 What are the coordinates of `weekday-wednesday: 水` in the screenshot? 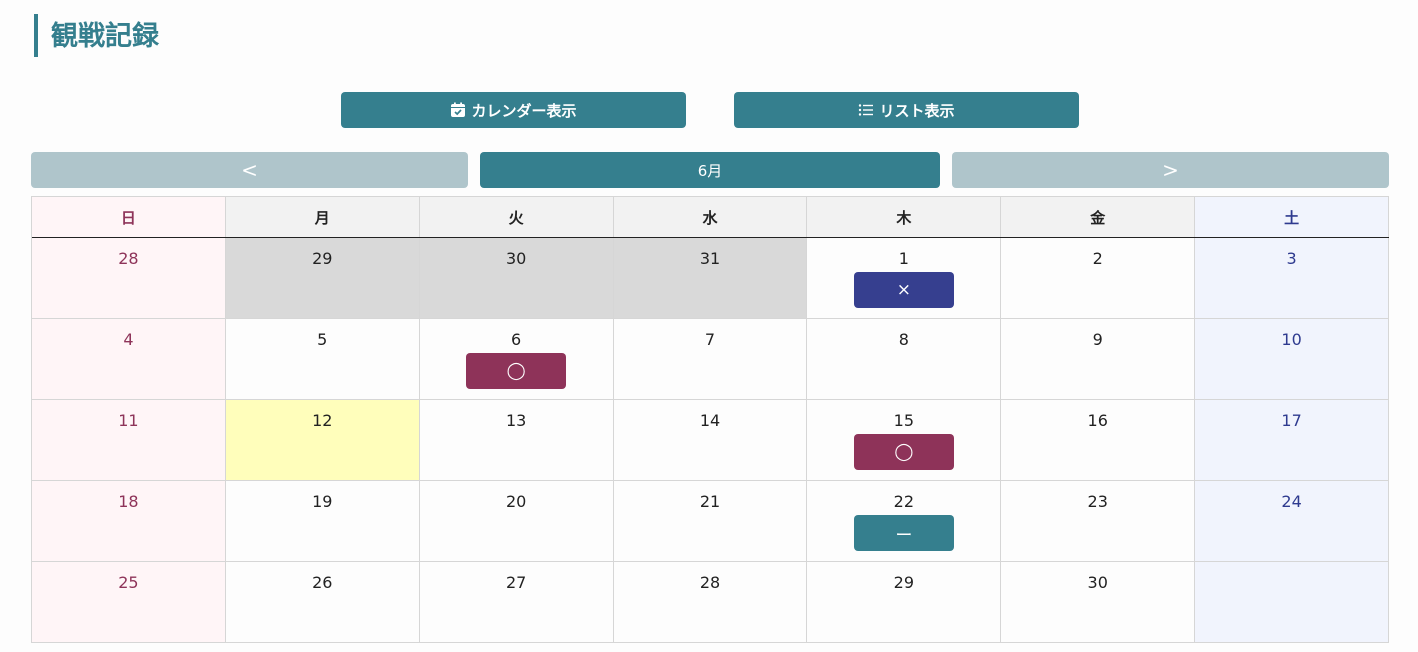 It's located at (710, 217).